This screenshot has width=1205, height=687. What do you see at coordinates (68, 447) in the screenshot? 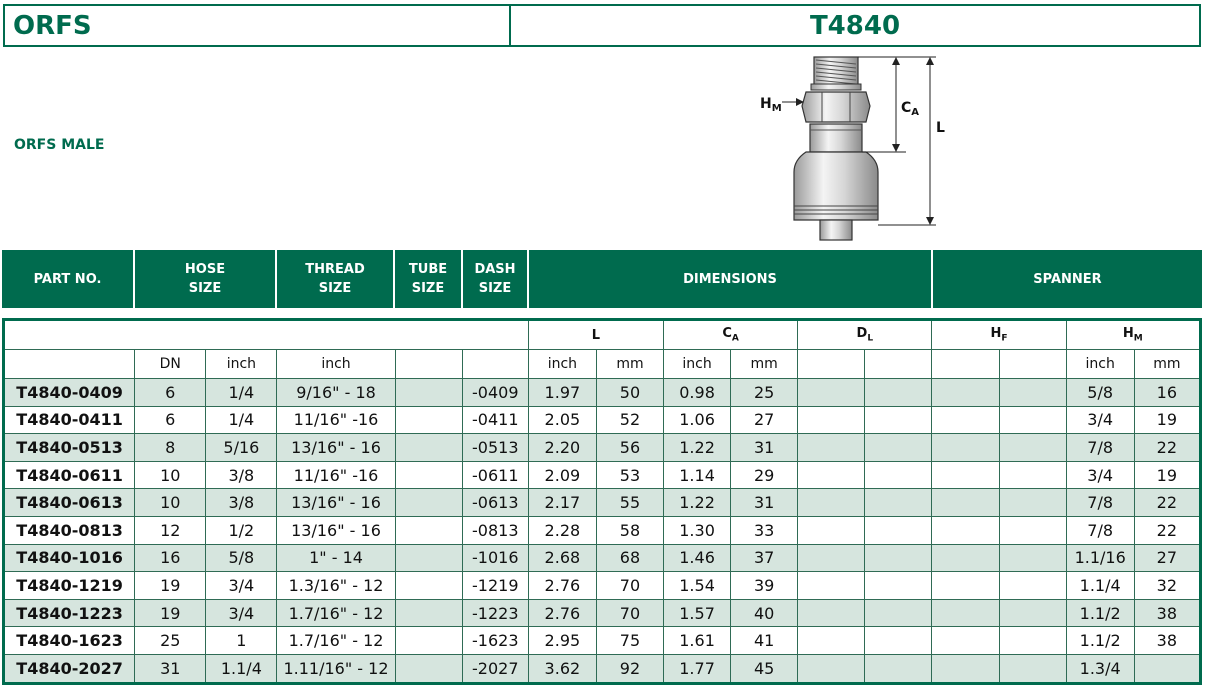
I see `cell-part-number: T4840-0513` at bounding box center [68, 447].